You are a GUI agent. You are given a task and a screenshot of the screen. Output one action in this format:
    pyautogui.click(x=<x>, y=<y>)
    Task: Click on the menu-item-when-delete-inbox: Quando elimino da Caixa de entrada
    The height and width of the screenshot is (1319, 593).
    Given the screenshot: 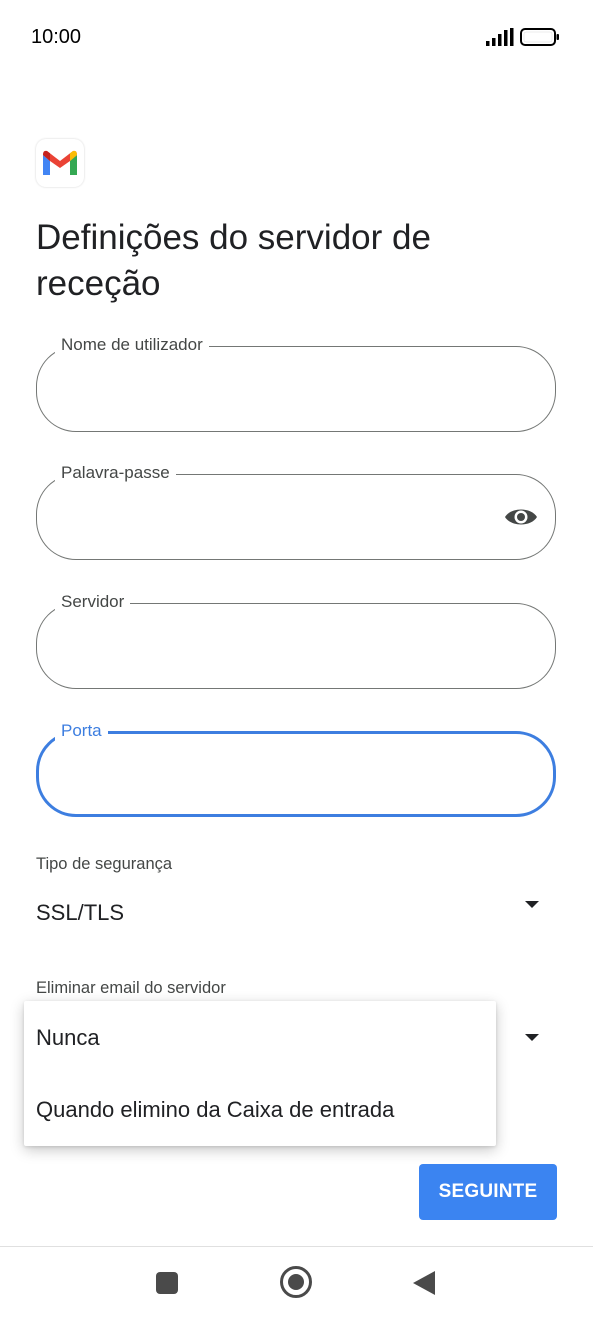 What is the action you would take?
    pyautogui.click(x=215, y=1110)
    